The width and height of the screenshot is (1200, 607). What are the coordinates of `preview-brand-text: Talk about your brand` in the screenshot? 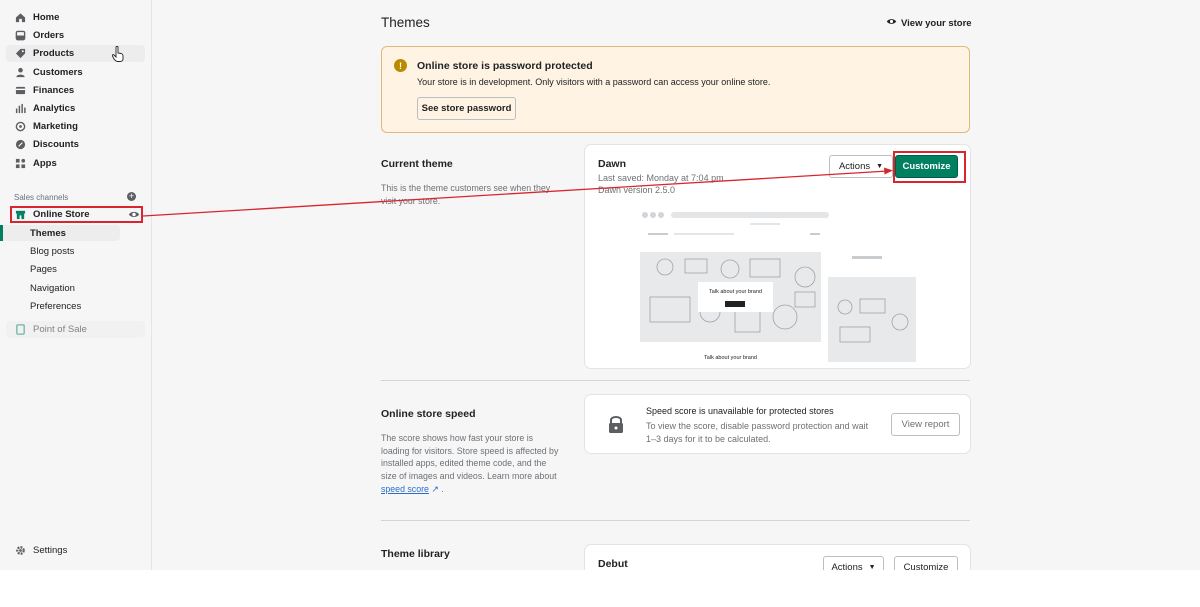 It's located at (735, 292).